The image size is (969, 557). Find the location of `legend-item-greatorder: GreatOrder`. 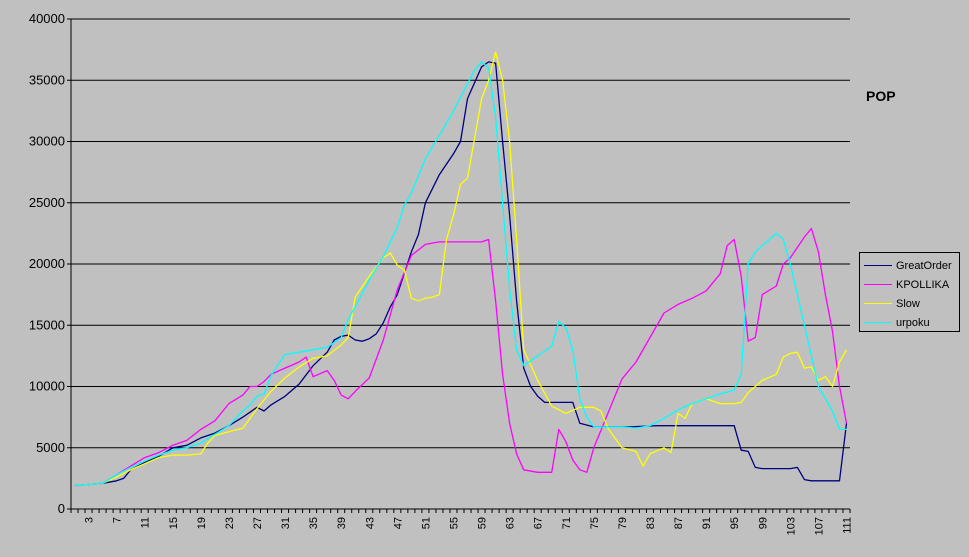

legend-item-greatorder: GreatOrder is located at coordinates (909, 265).